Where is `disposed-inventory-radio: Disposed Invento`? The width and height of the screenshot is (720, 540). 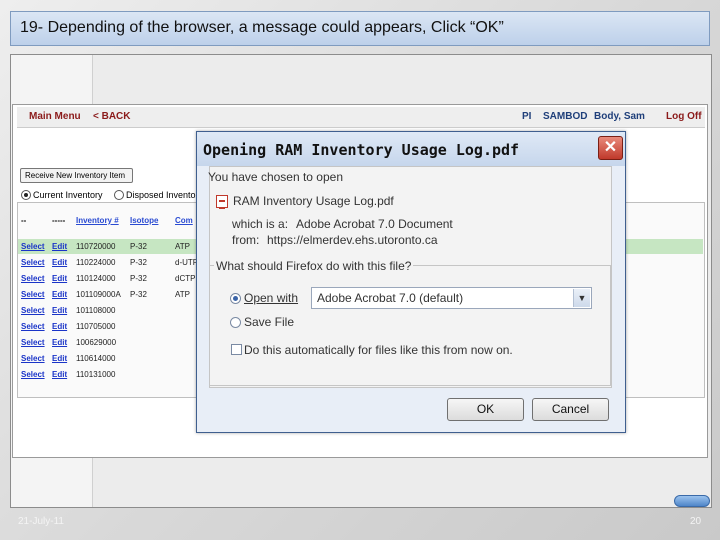 disposed-inventory-radio: Disposed Invento is located at coordinates (155, 195).